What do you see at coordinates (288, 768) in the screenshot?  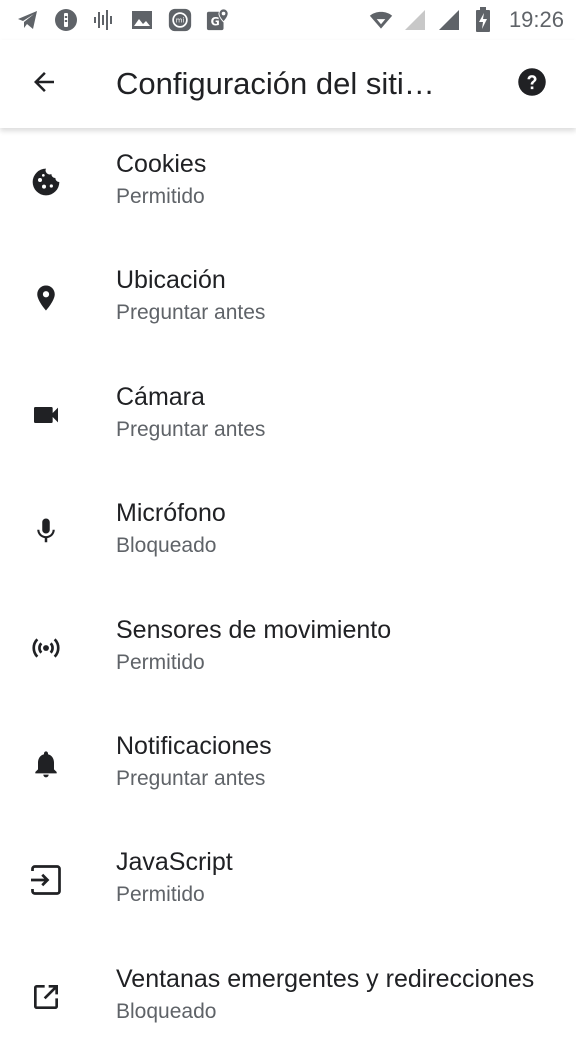 I see `setting-row-notifications: Notificaciones Preguntar antes` at bounding box center [288, 768].